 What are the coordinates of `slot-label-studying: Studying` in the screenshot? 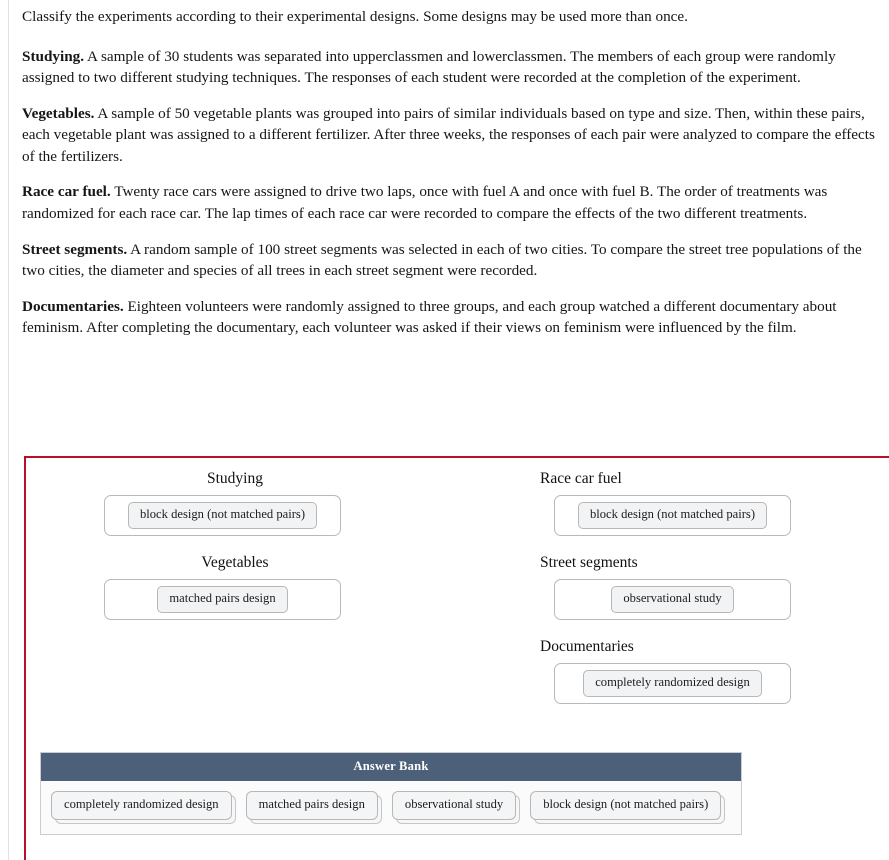 It's located at (235, 478).